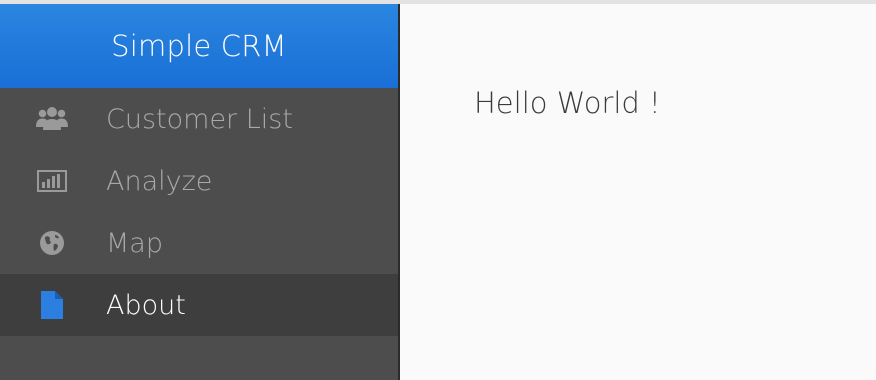 The image size is (876, 380). Describe the element at coordinates (52, 181) in the screenshot. I see `bar-chart-icon` at that location.